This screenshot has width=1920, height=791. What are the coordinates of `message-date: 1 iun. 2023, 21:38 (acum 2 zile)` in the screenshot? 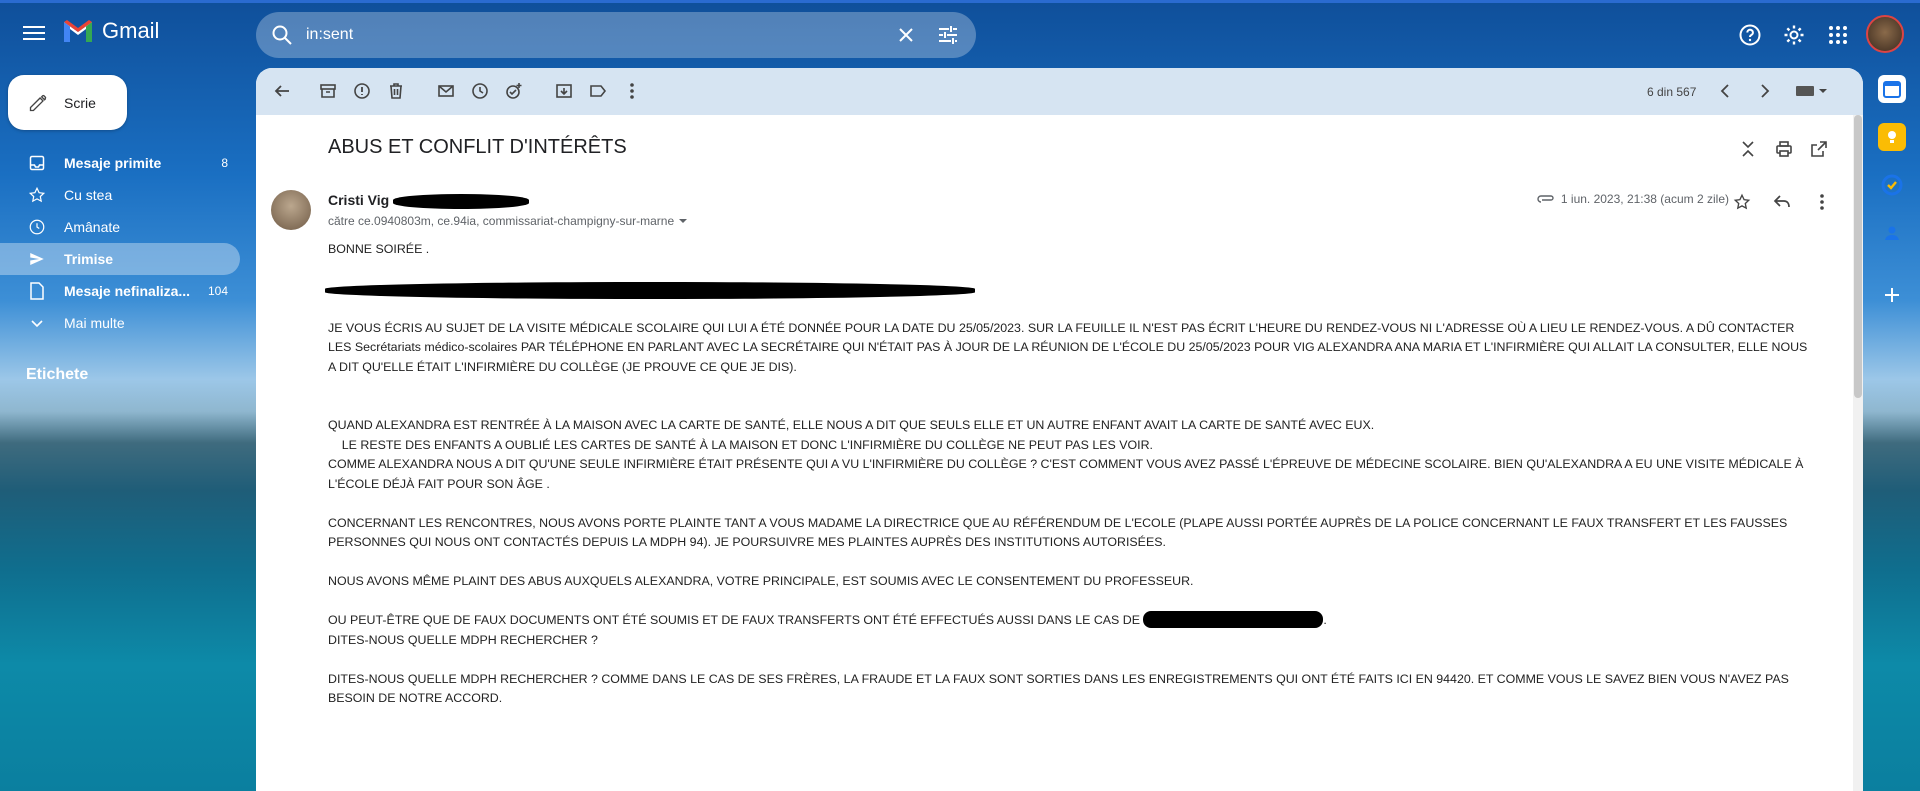 It's located at (1644, 199).